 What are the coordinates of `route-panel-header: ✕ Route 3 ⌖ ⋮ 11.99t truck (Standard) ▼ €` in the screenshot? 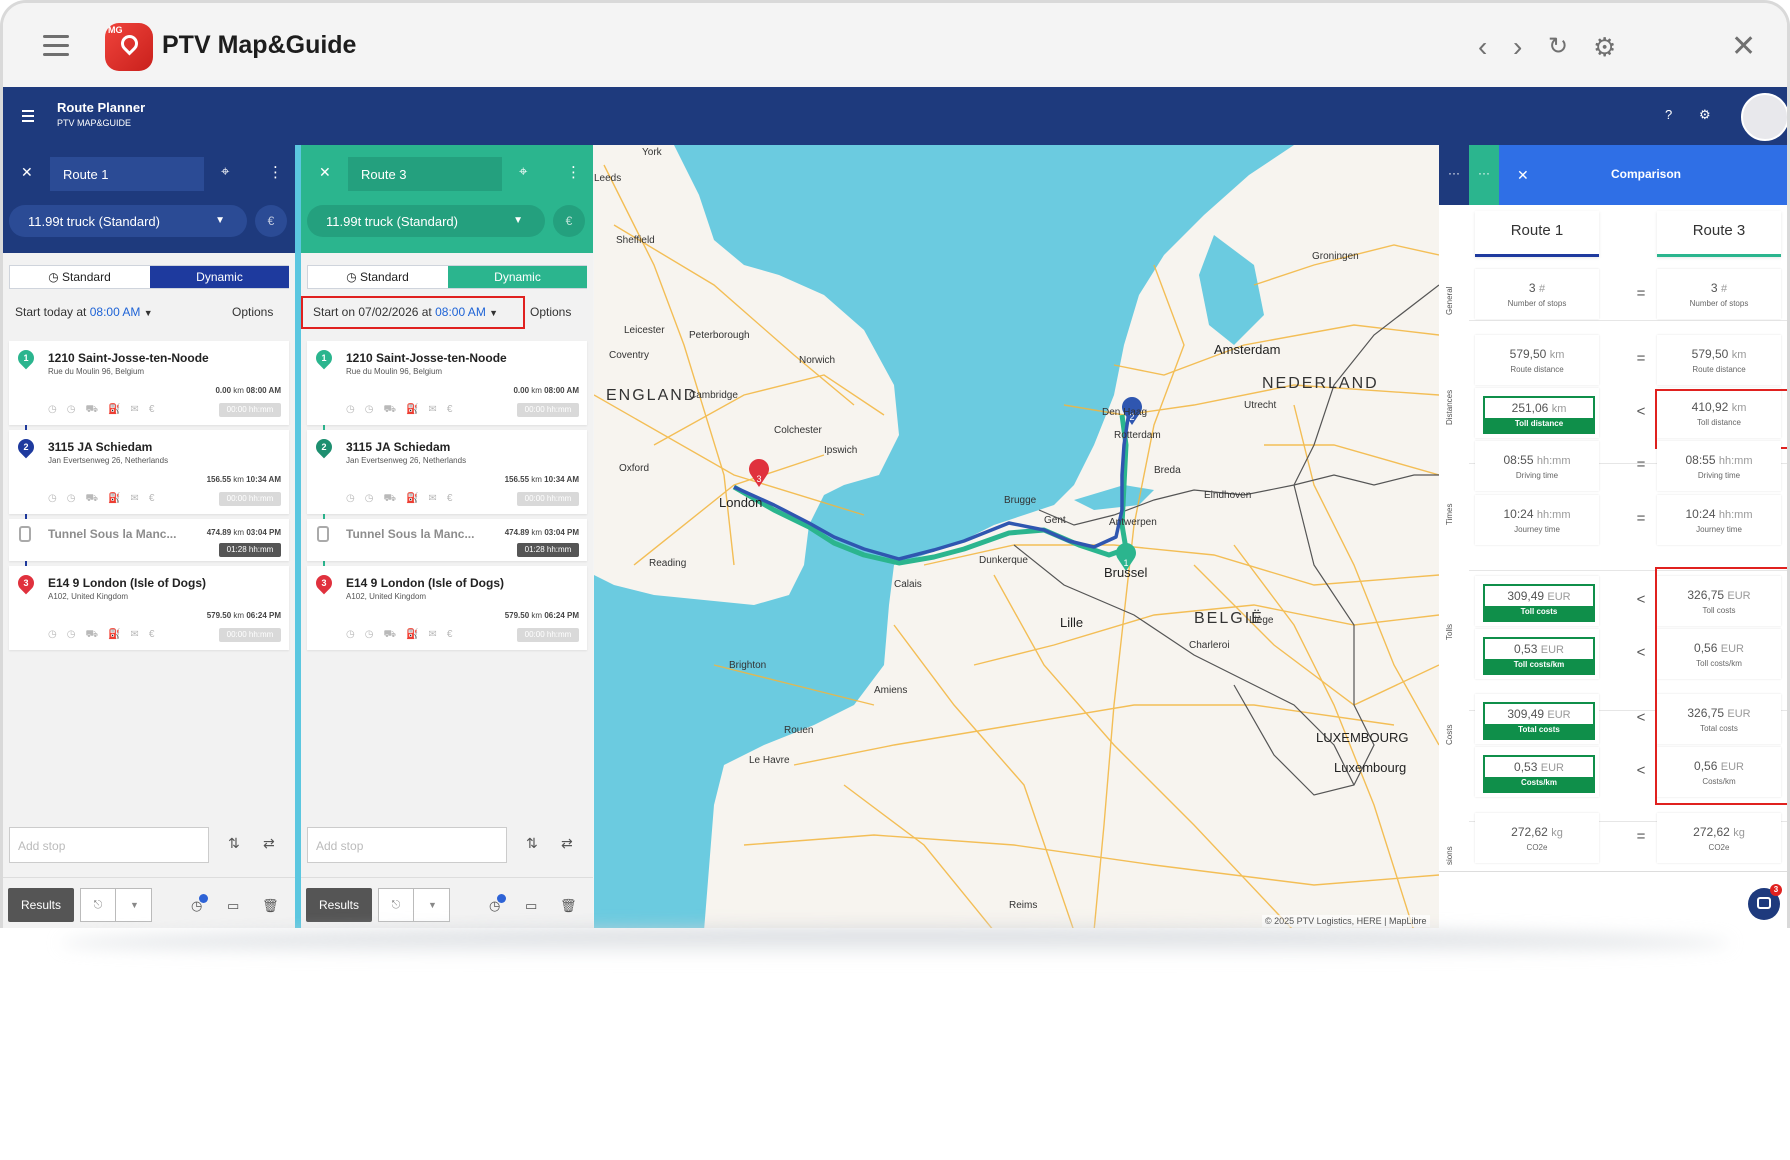 It's located at (447, 199).